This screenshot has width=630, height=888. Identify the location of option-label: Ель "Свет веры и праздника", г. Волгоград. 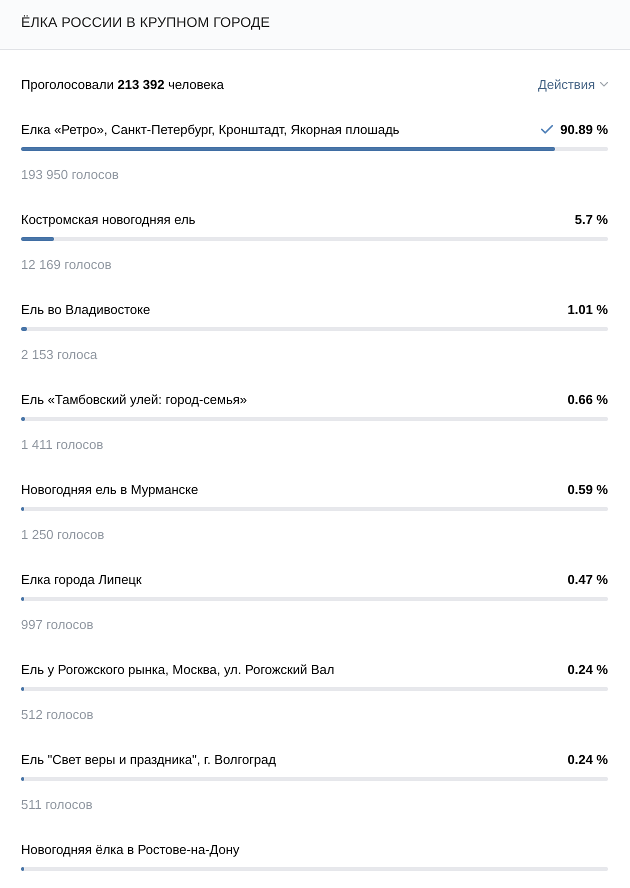
(148, 759).